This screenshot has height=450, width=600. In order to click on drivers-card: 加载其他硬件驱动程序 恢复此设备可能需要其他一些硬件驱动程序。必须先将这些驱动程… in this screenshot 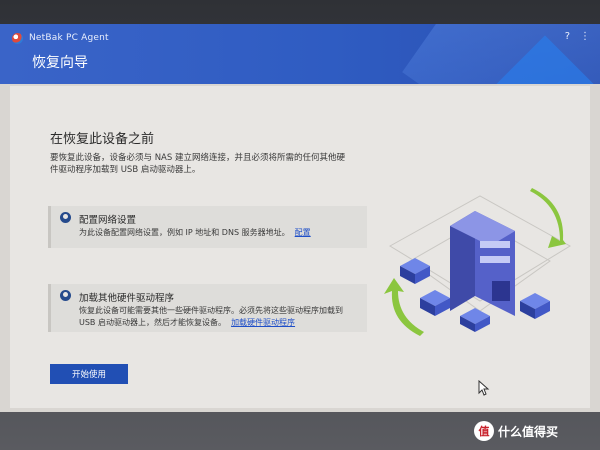, I will do `click(207, 308)`.